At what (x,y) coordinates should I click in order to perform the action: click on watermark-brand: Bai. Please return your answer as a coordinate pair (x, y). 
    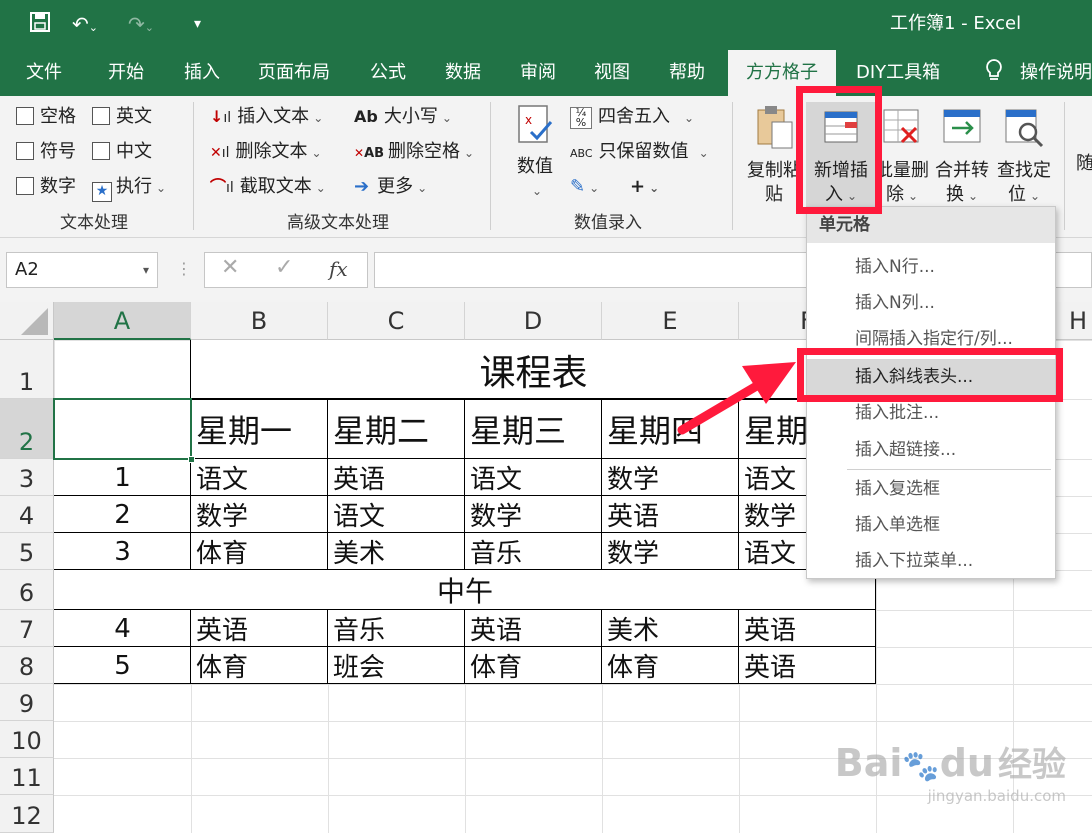
    Looking at the image, I should click on (868, 763).